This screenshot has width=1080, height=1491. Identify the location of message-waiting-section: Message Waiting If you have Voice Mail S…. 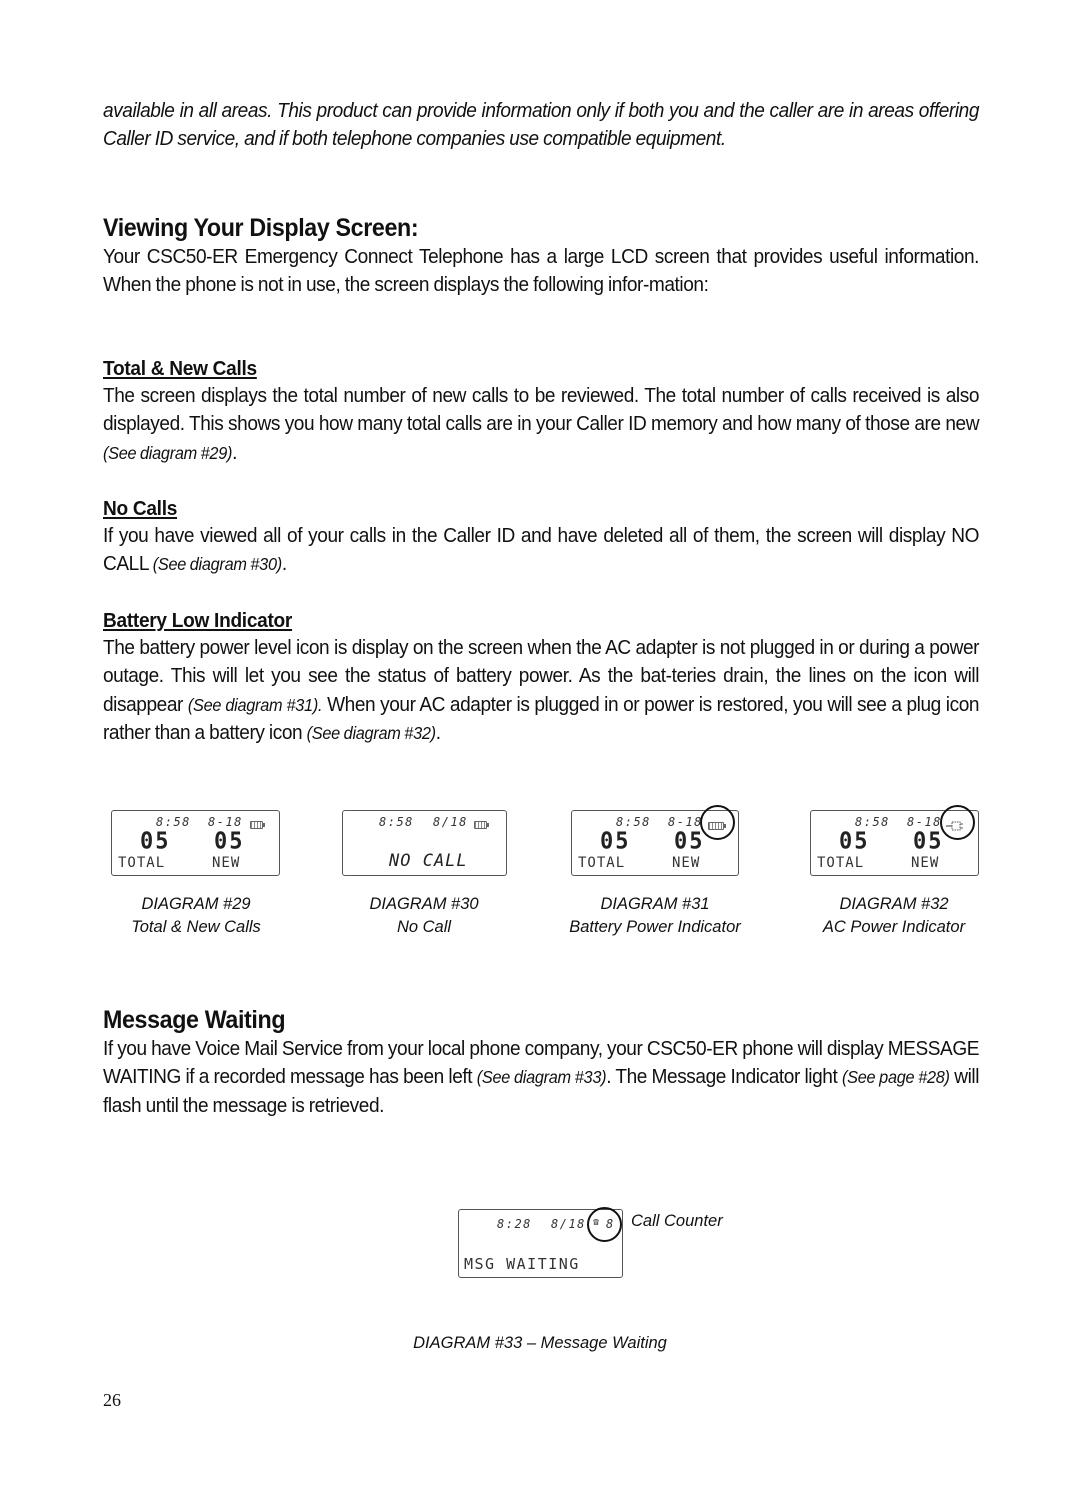
(541, 1062).